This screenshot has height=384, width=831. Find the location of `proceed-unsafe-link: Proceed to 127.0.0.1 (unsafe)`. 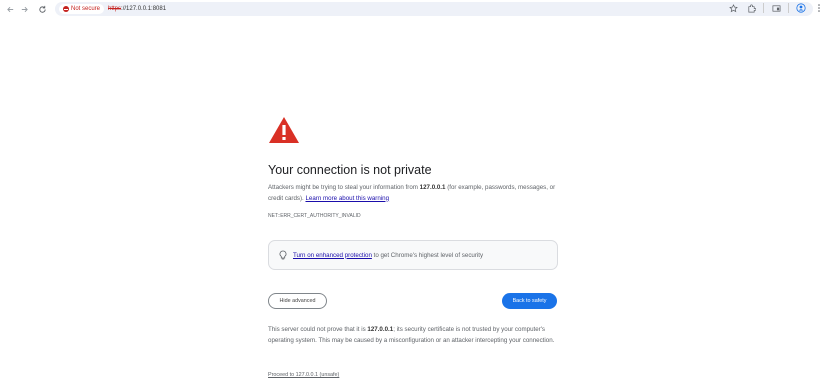

proceed-unsafe-link: Proceed to 127.0.0.1 (unsafe) is located at coordinates (303, 375).